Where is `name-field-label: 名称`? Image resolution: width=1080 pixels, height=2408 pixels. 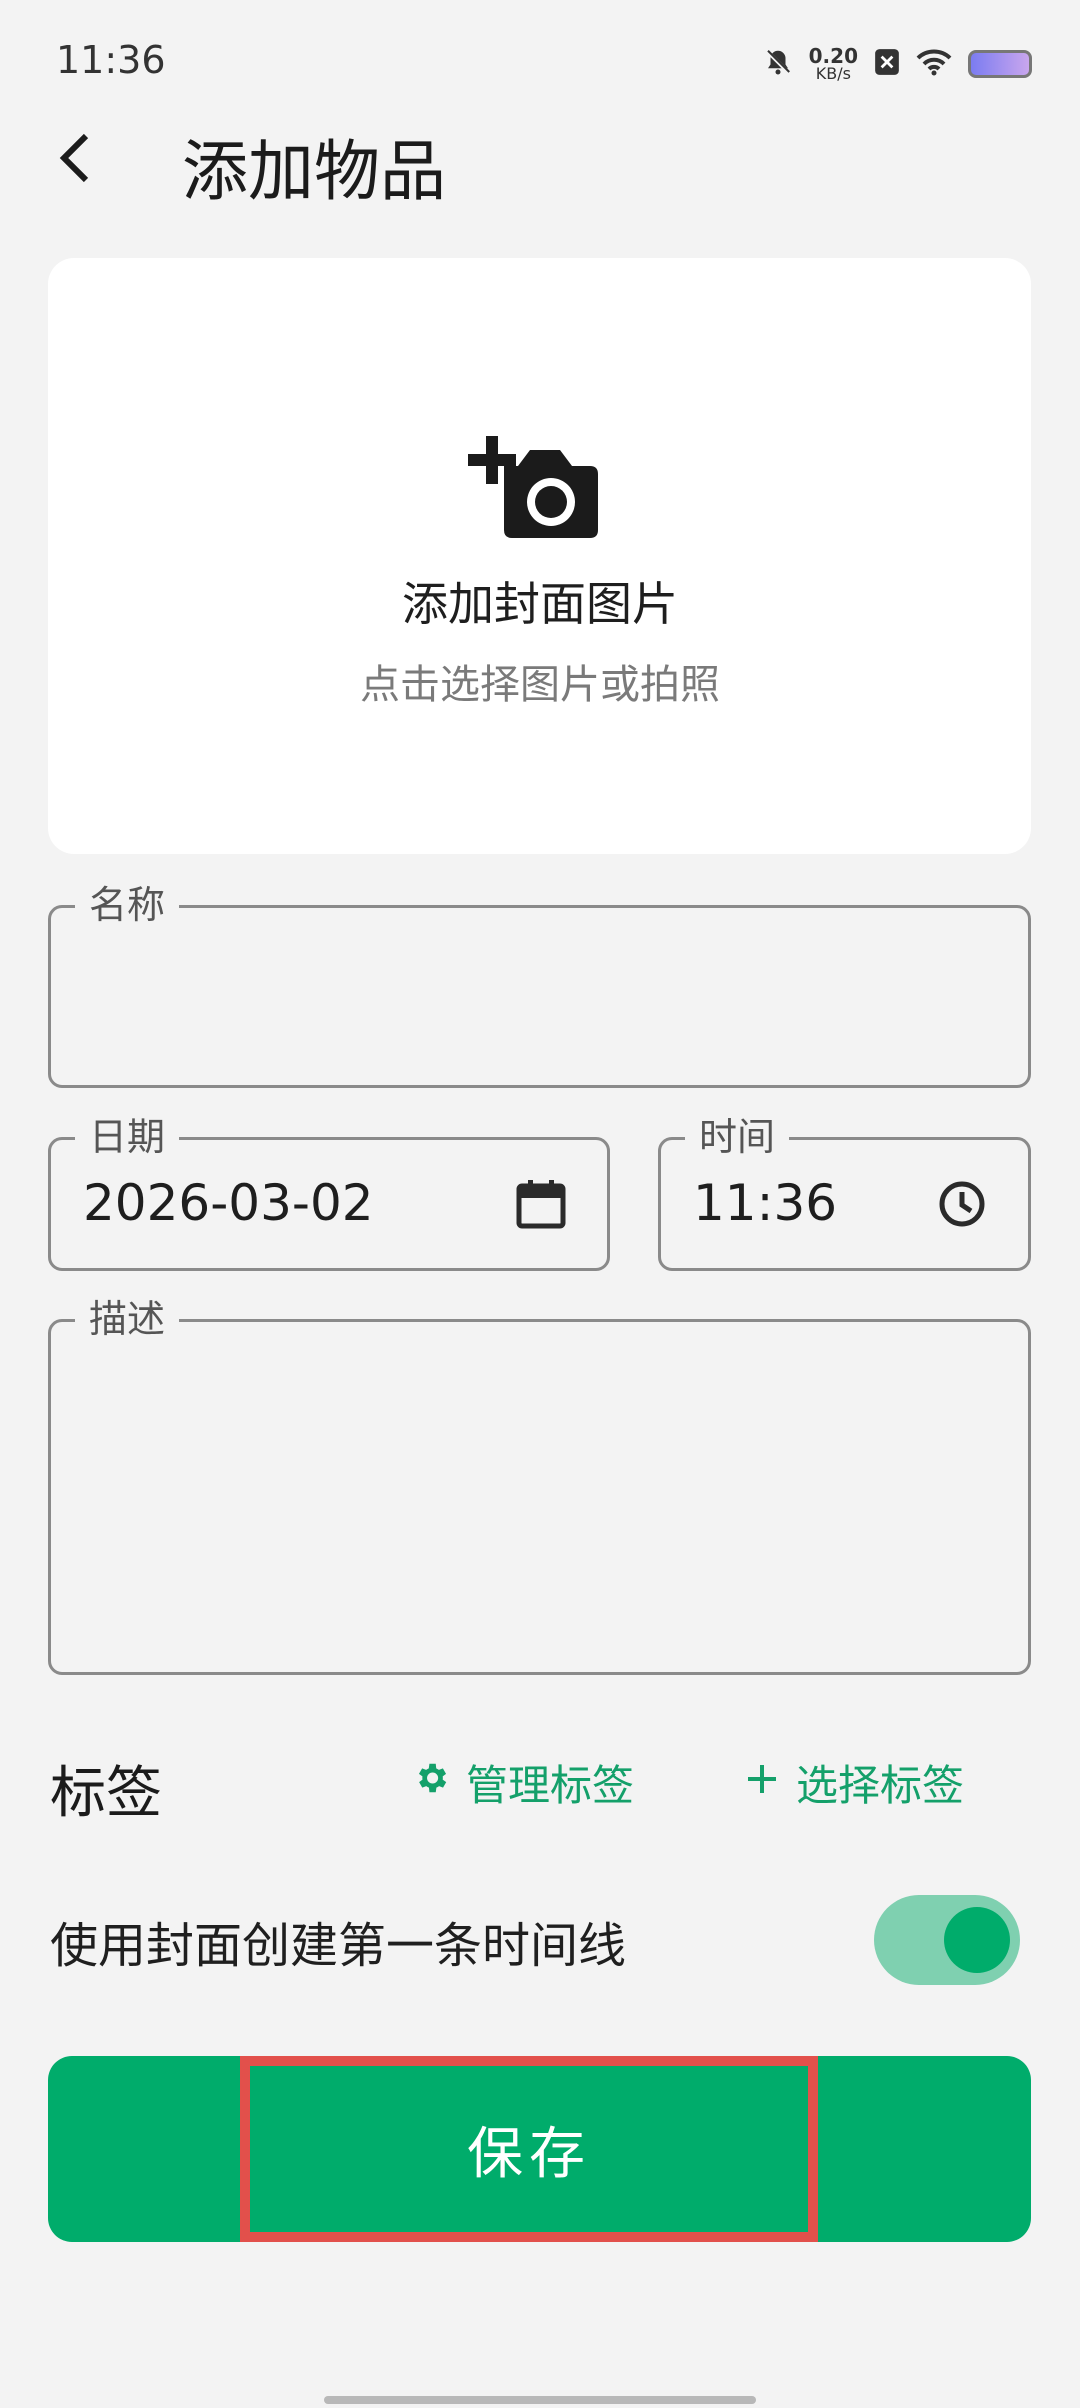
name-field-label: 名称 is located at coordinates (127, 905).